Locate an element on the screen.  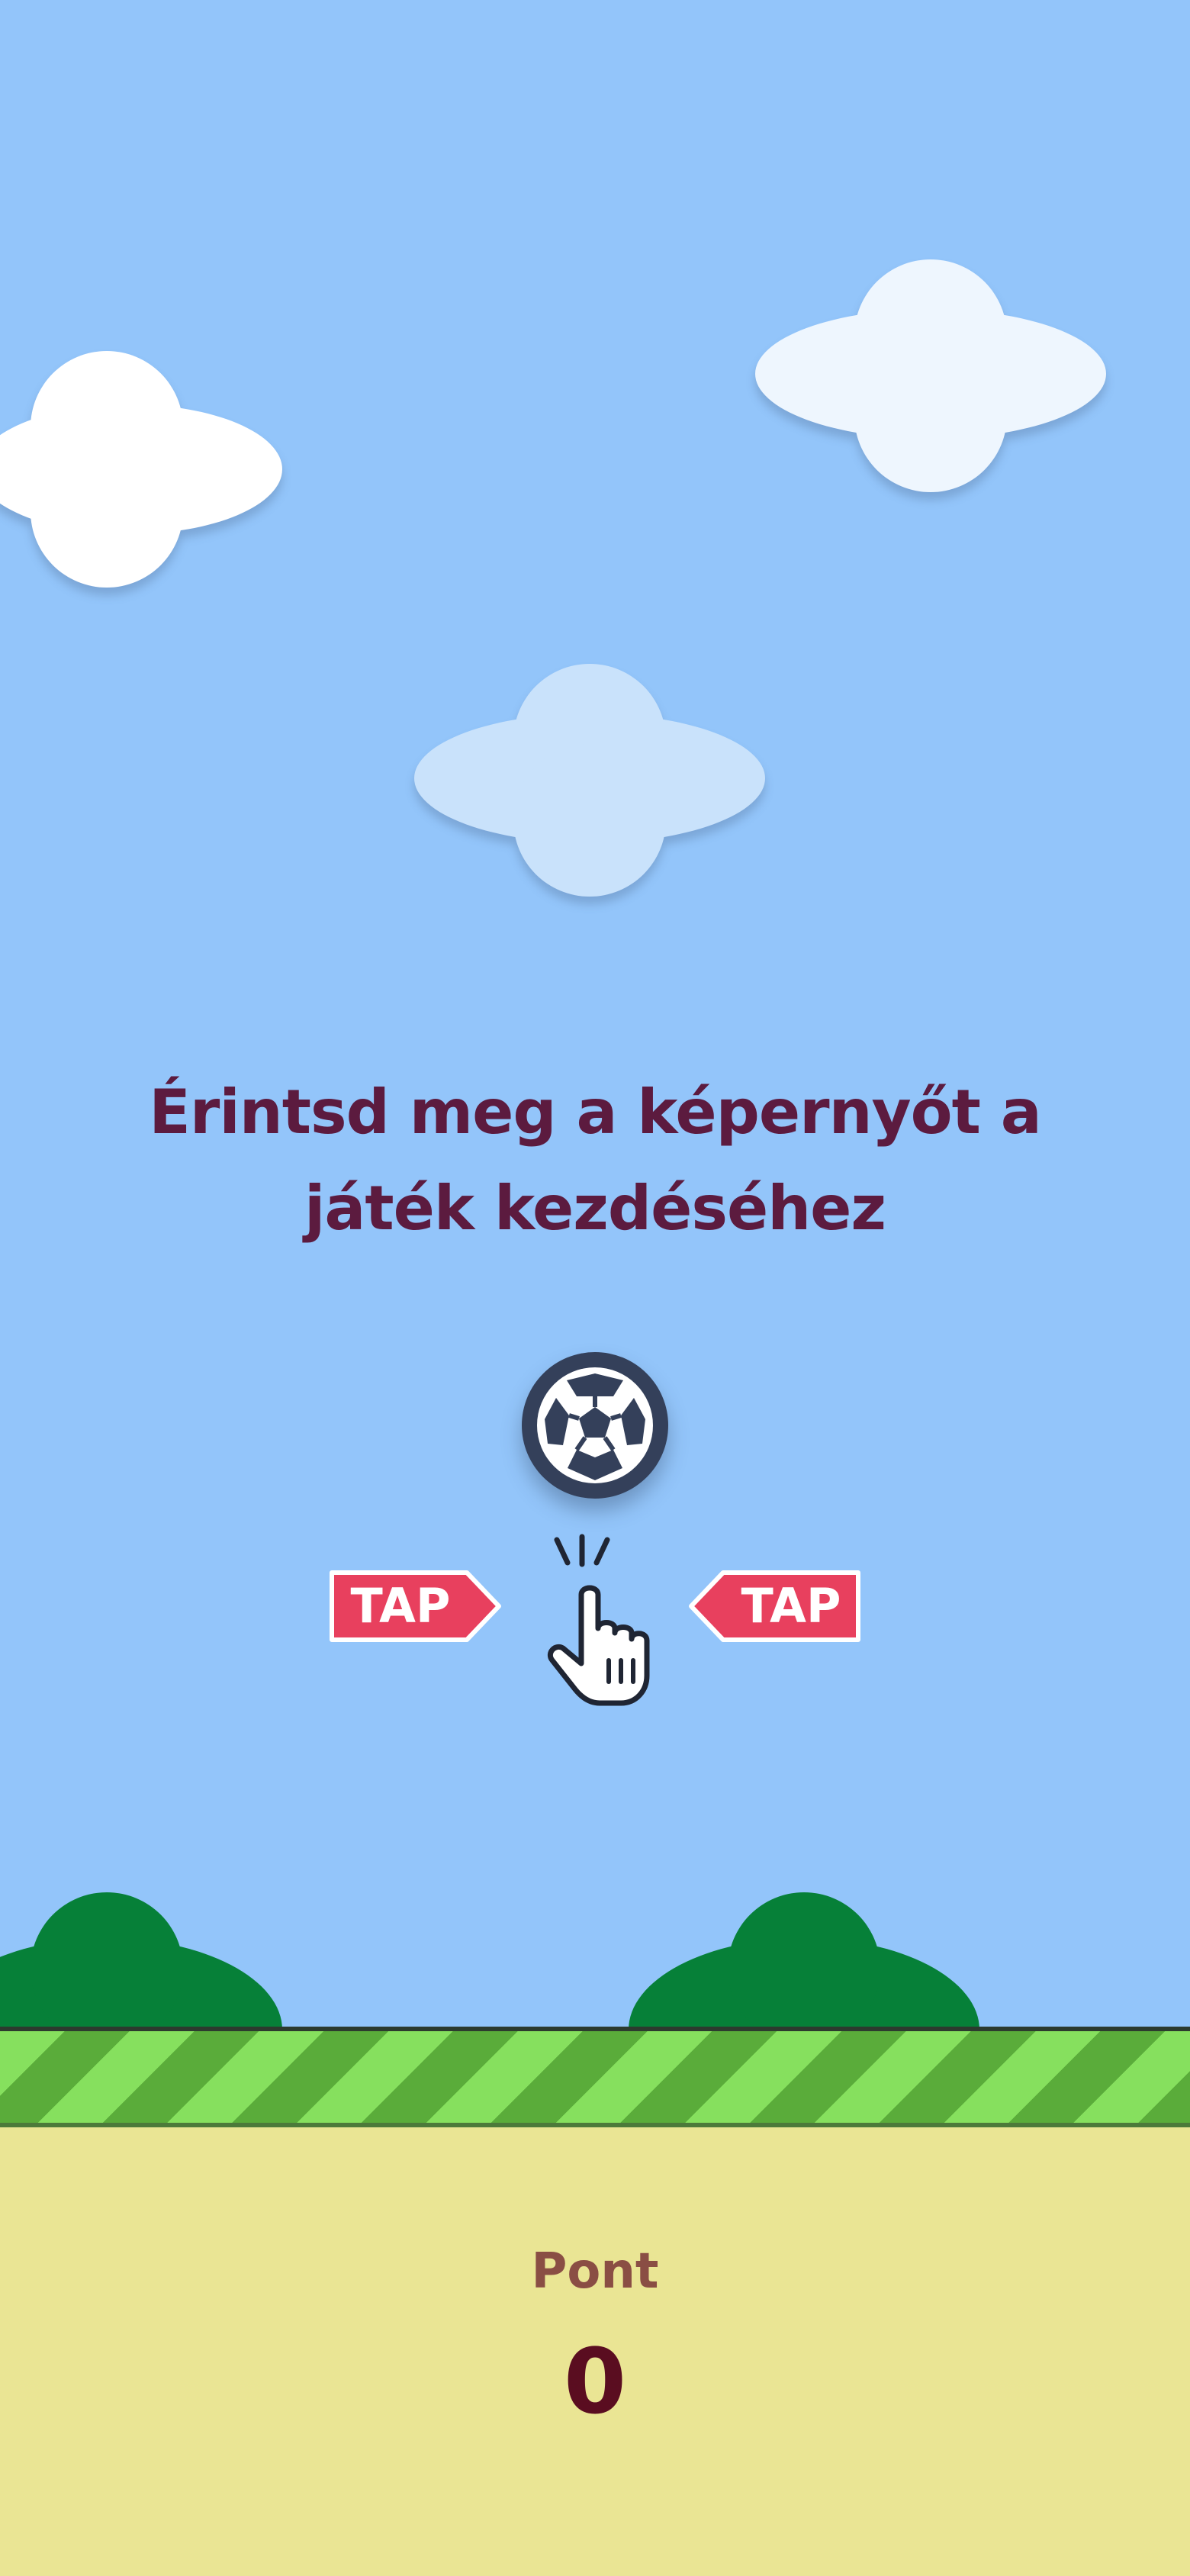
player-ball is located at coordinates (595, 1425).